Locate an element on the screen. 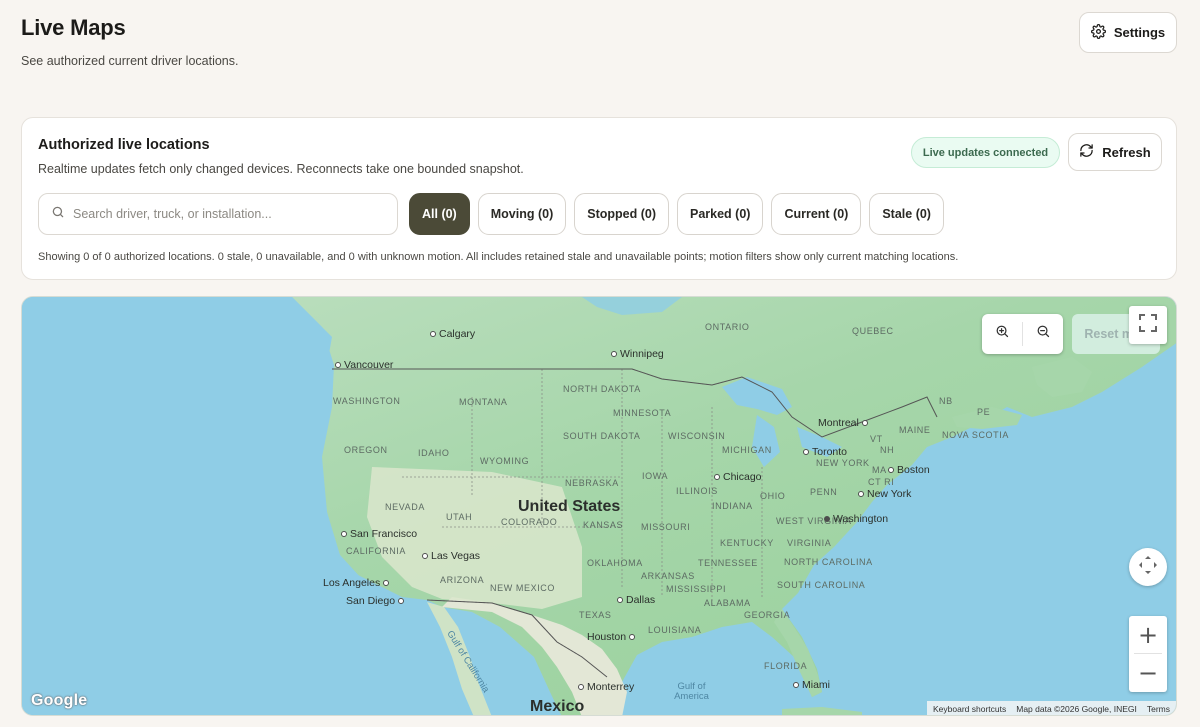 The image size is (1200, 727). region-label: NOVA SCOTIA is located at coordinates (975, 435).